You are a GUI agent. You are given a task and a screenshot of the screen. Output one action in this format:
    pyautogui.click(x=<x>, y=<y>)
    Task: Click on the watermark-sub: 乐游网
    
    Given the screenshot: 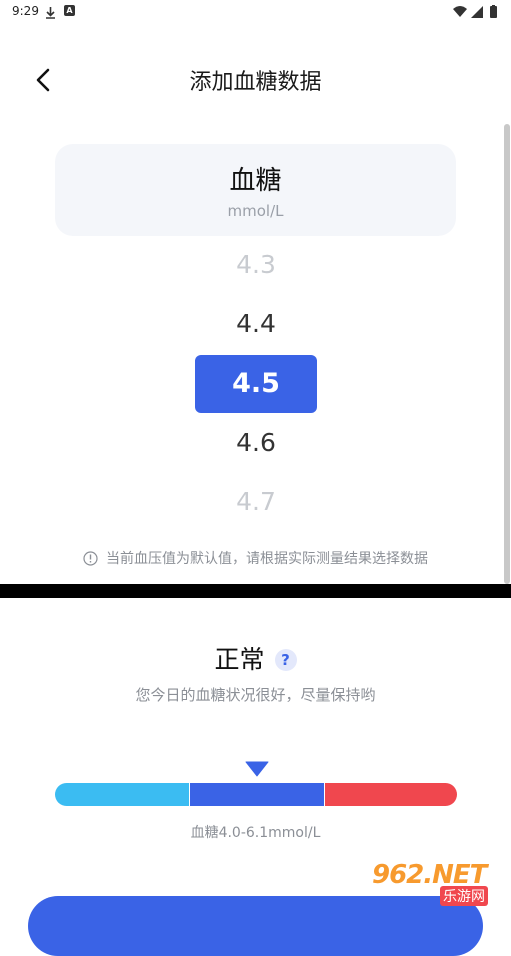 What is the action you would take?
    pyautogui.click(x=464, y=896)
    